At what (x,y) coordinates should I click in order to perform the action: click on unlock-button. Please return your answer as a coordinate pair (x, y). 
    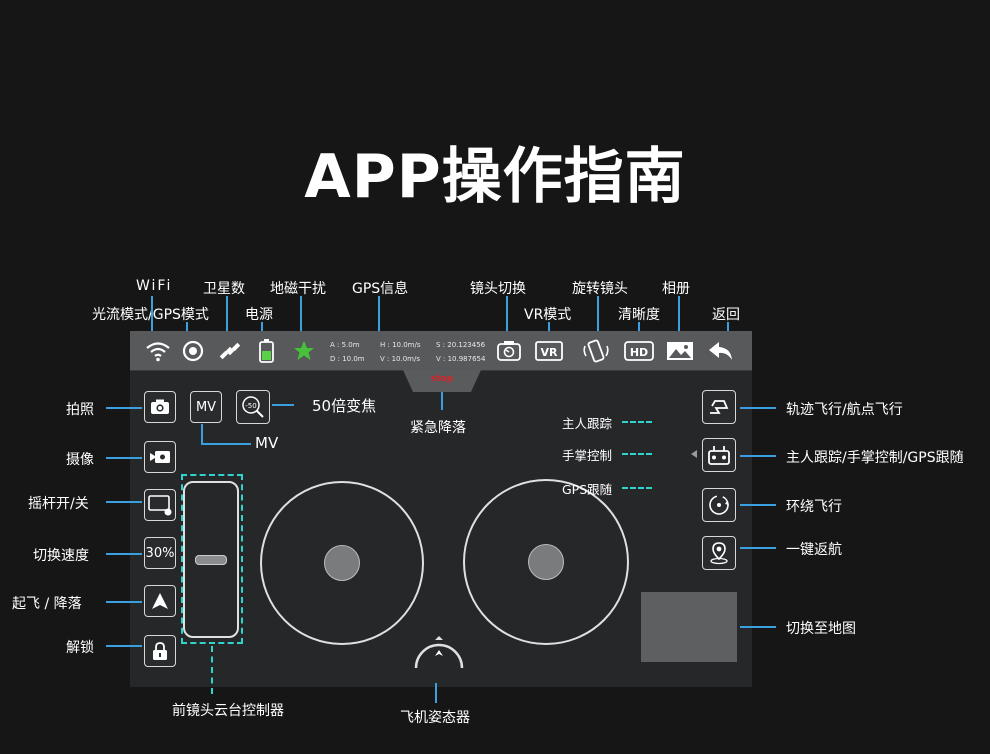
    Looking at the image, I should click on (160, 651).